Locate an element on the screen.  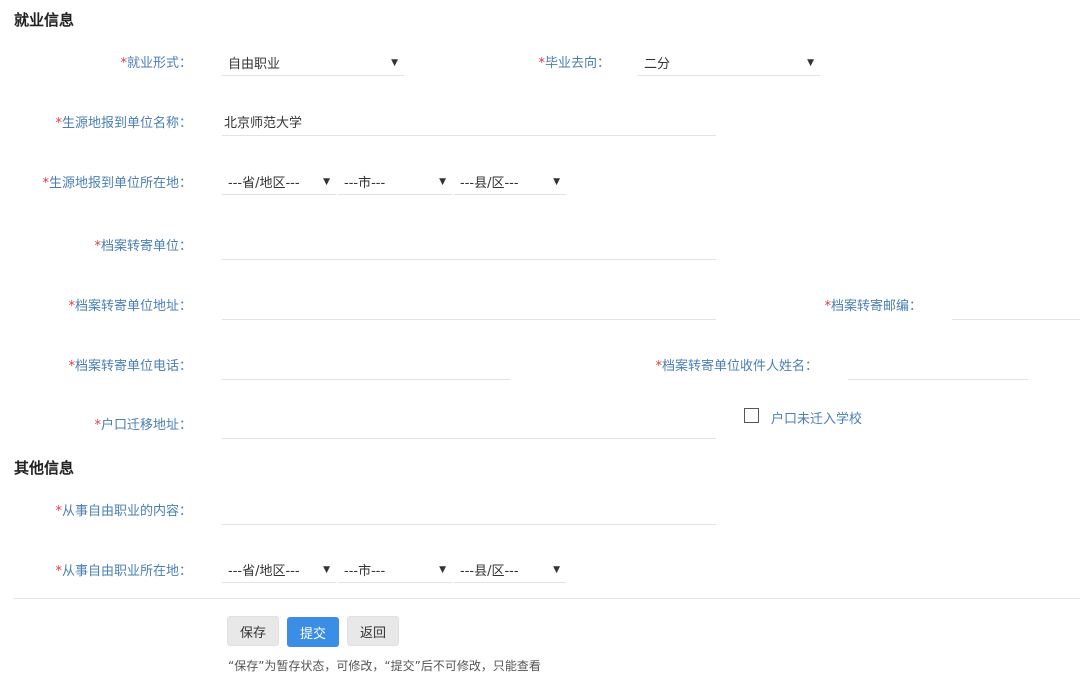
footer-note: “保存”为暂存状态，可修改，“提交”后不可修改，只能查看 is located at coordinates (384, 666).